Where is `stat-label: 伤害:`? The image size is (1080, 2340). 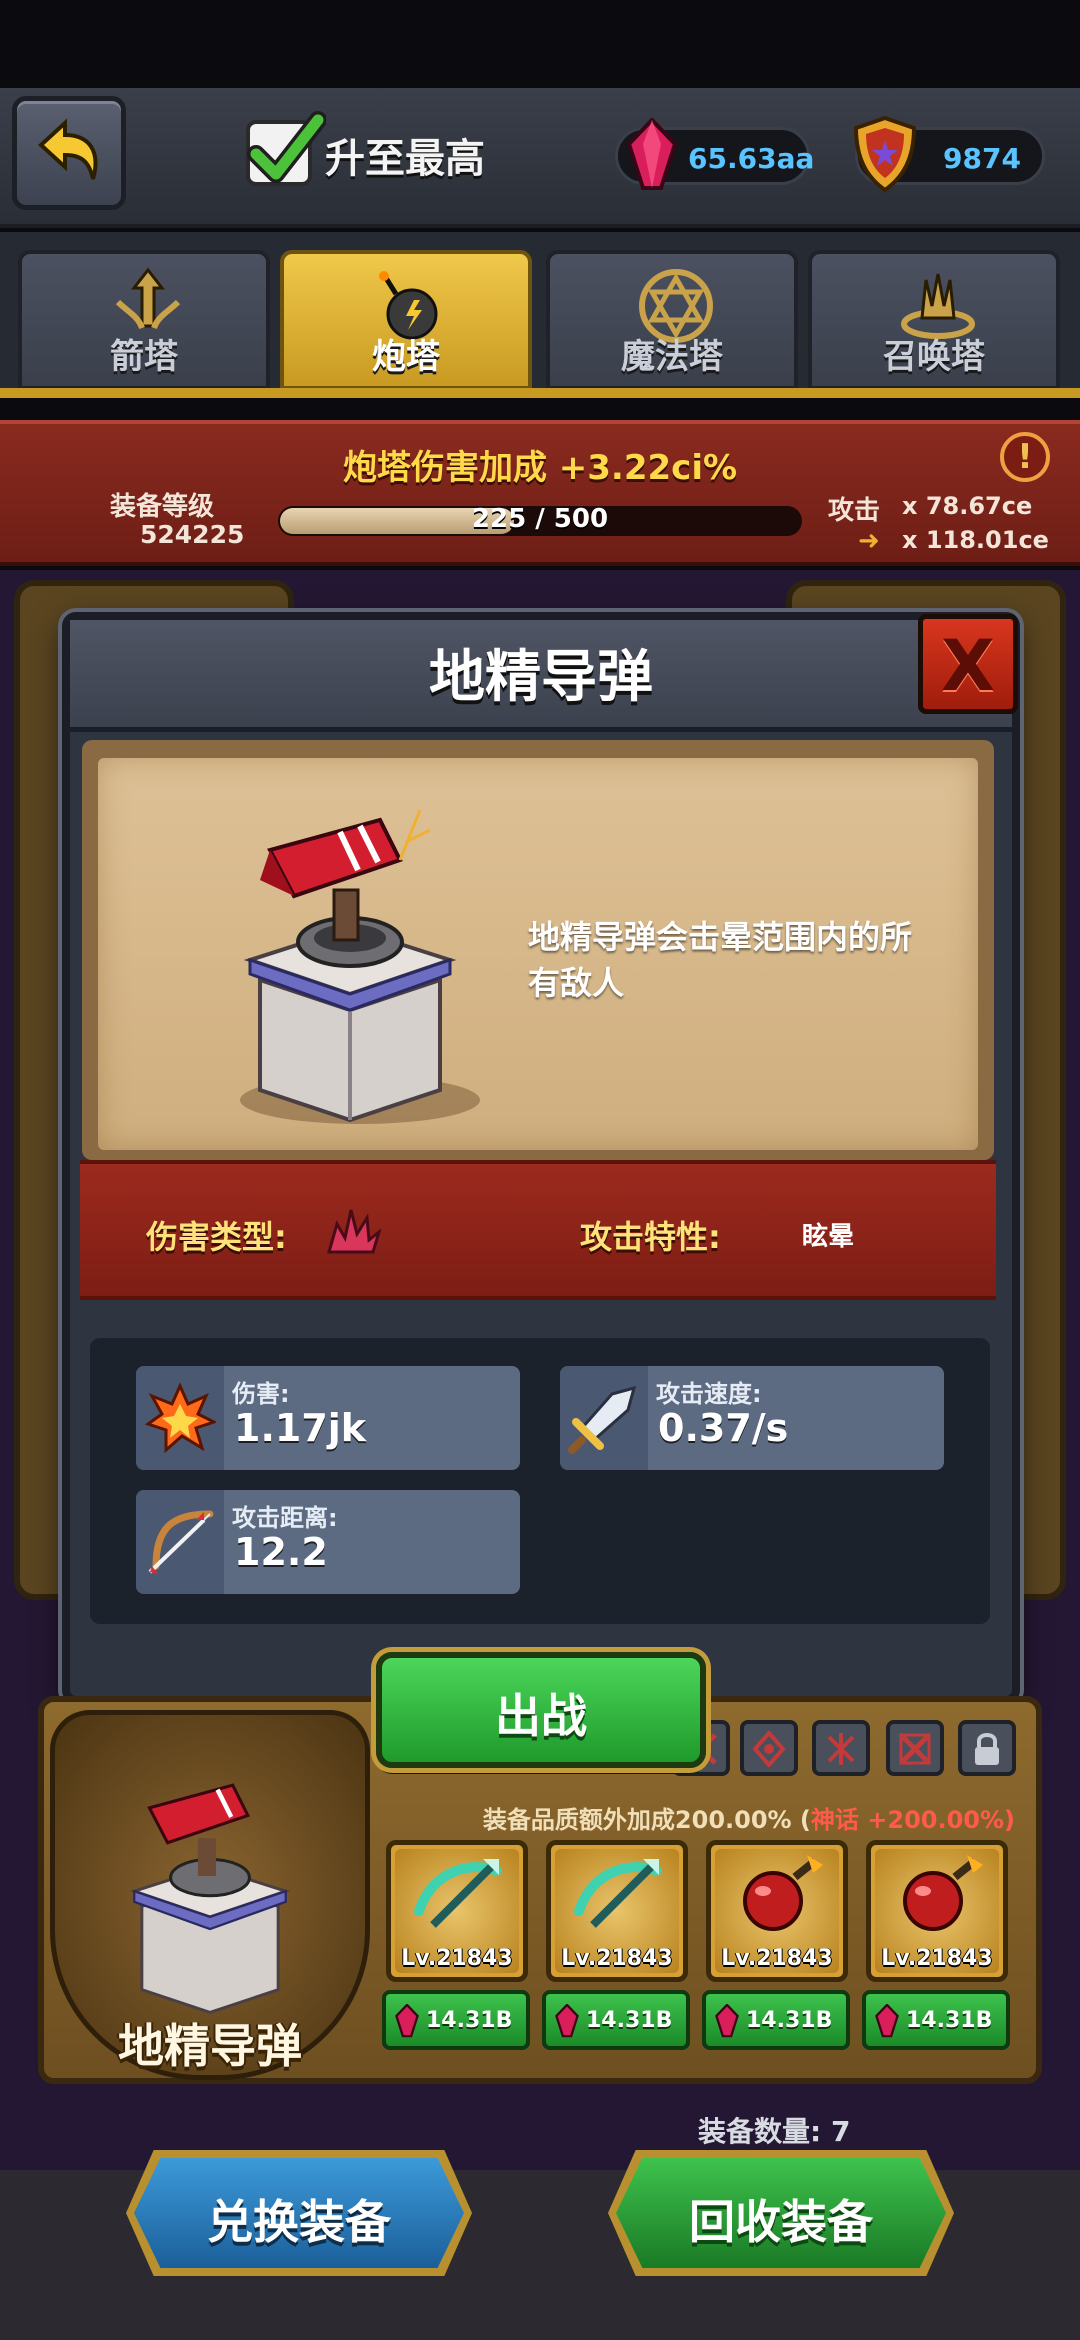
stat-label: 伤害: is located at coordinates (261, 1394).